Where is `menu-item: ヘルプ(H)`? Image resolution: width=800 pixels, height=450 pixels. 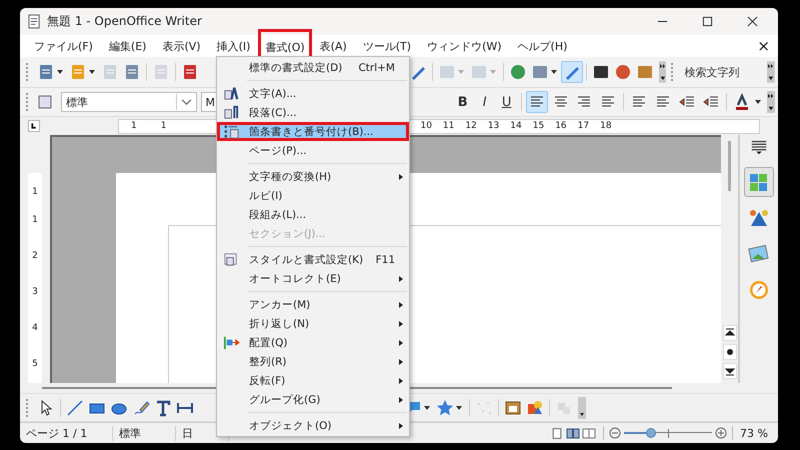
menu-item: ヘルプ(H) is located at coordinates (543, 46).